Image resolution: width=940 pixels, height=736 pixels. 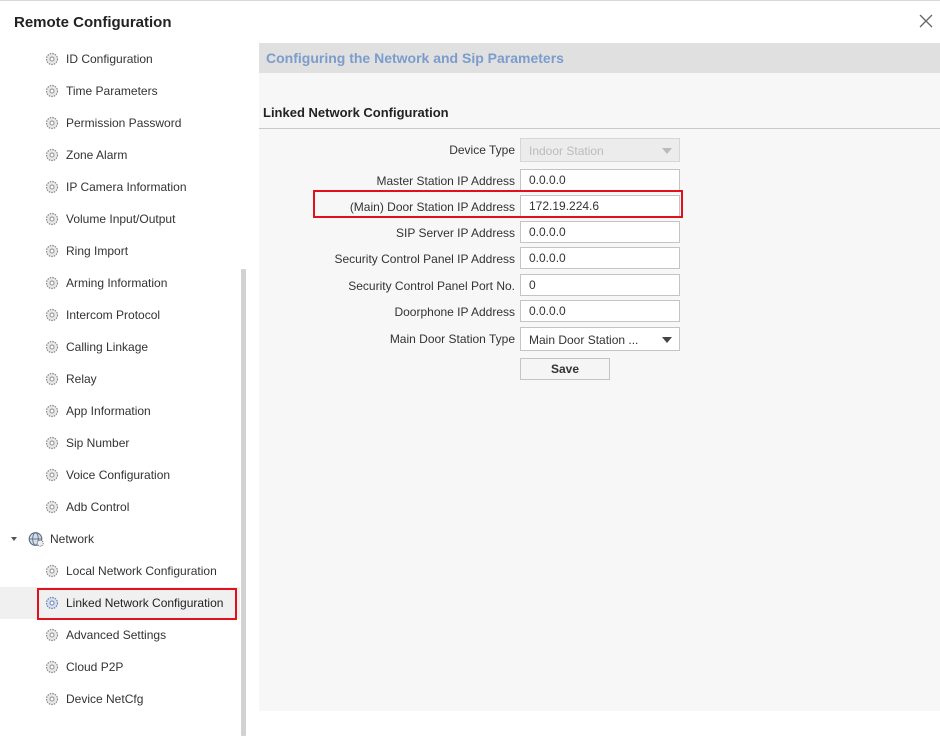 I want to click on sidebar-item-ip-camera-information: IP Camera Information, so click(x=120, y=187).